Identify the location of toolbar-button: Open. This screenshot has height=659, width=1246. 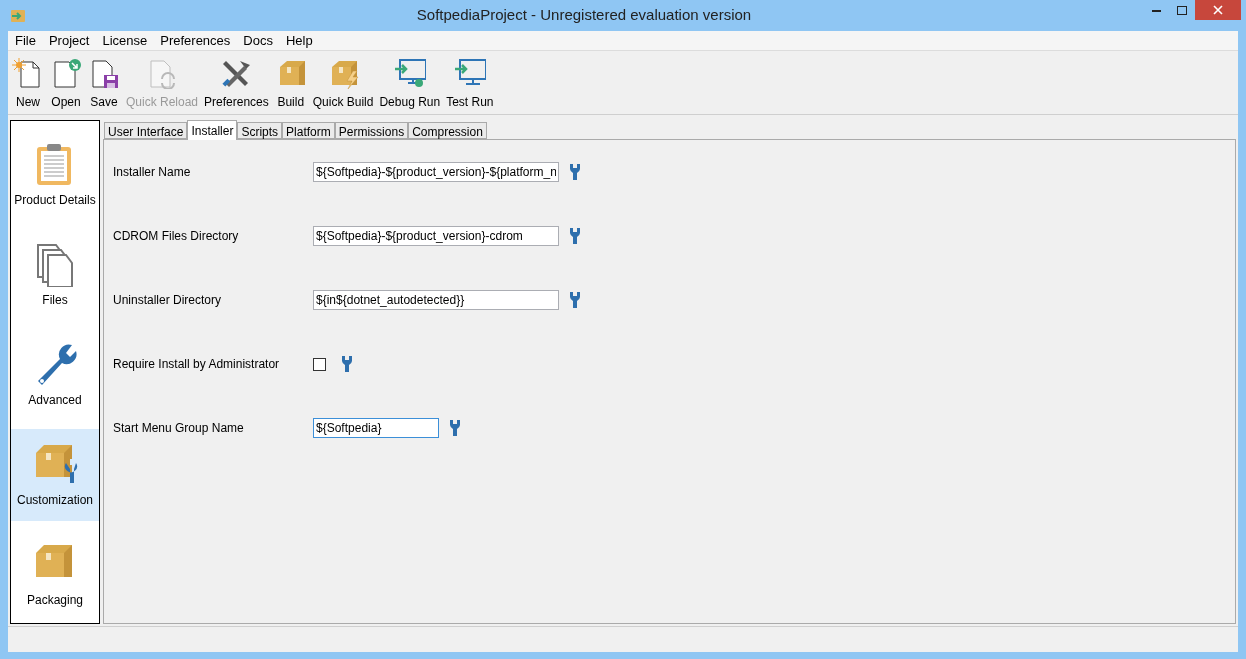
(66, 84).